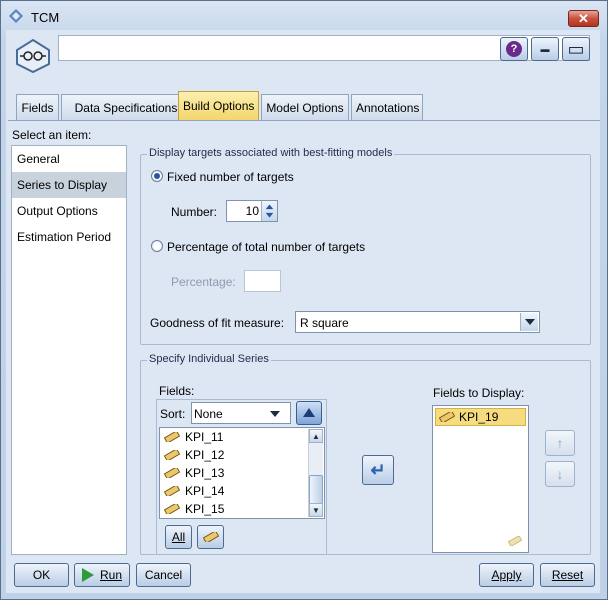  What do you see at coordinates (157, 176) in the screenshot?
I see `fixed-number-radio` at bounding box center [157, 176].